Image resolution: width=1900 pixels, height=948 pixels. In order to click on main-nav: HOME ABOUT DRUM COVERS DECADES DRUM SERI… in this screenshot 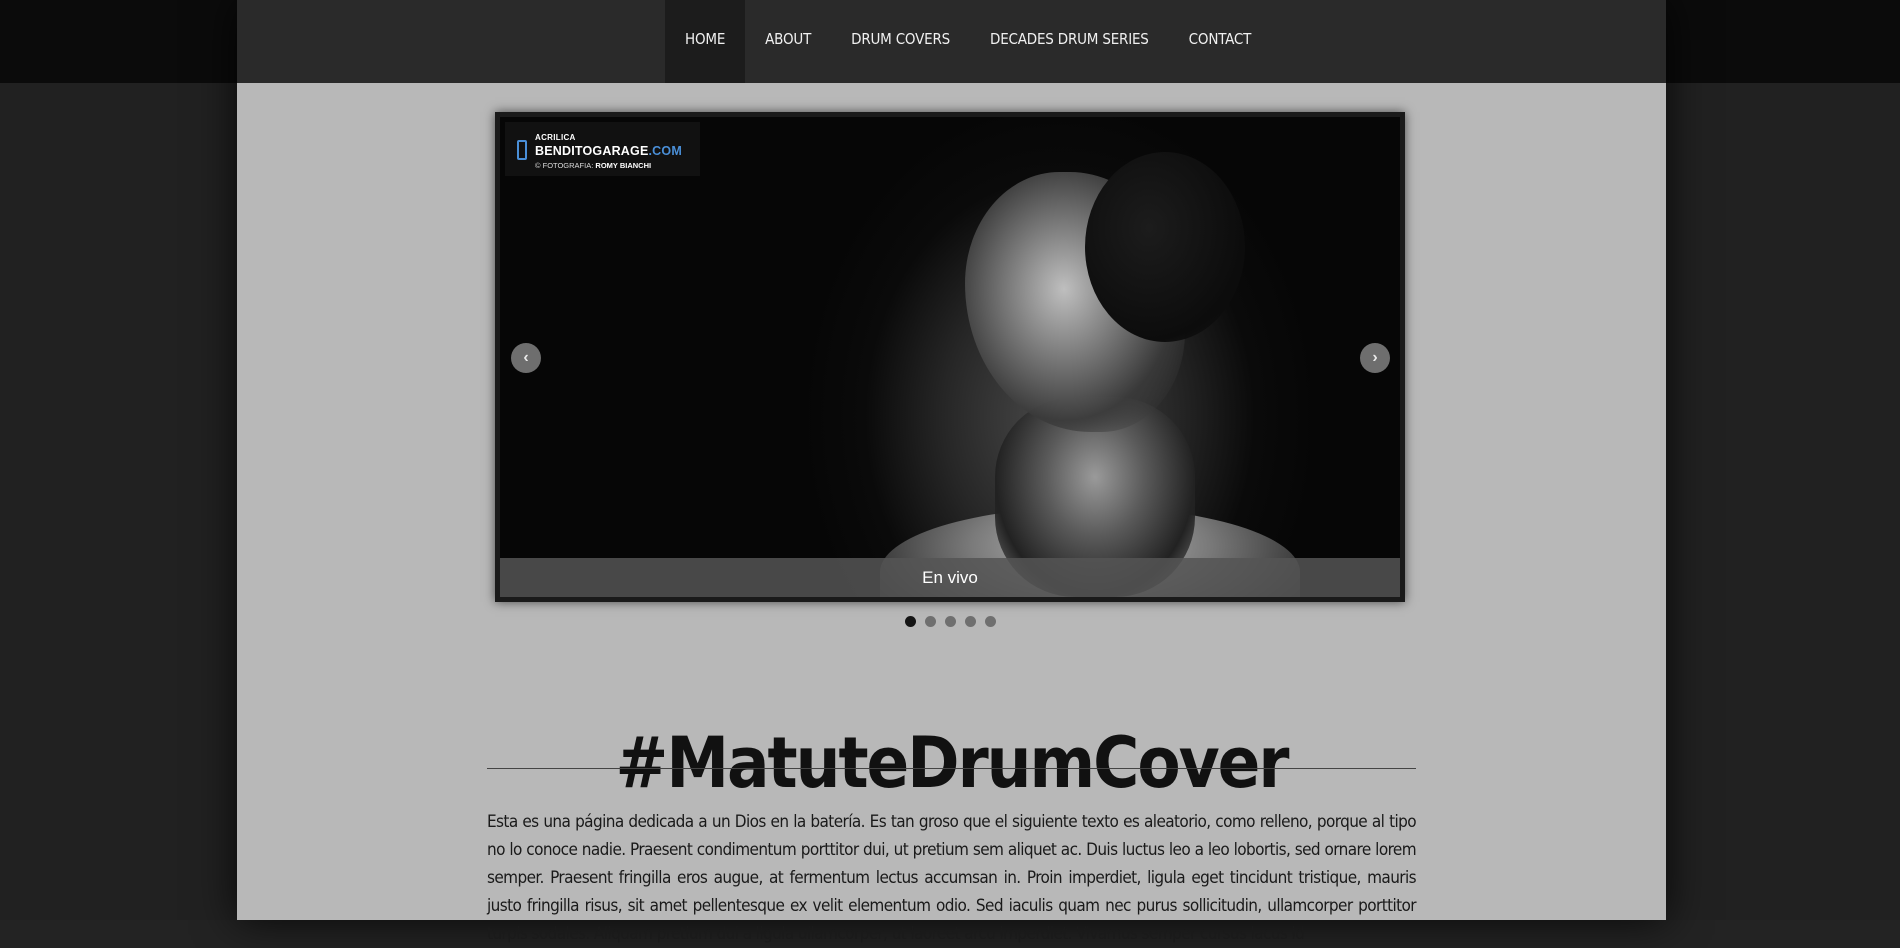, I will do `click(968, 41)`.